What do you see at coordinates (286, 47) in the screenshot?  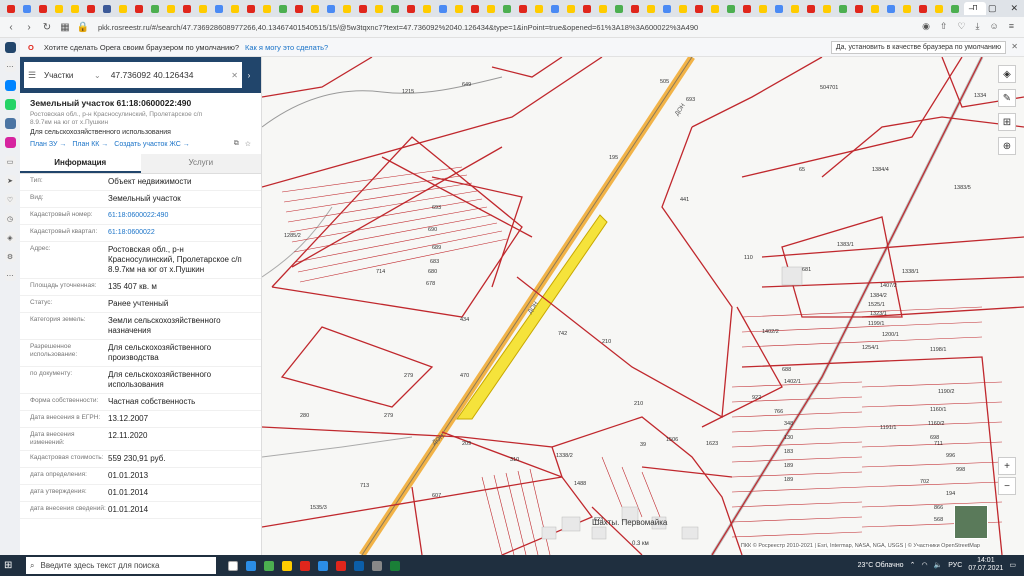 I see `notice-link: Как я могу это сделать?` at bounding box center [286, 47].